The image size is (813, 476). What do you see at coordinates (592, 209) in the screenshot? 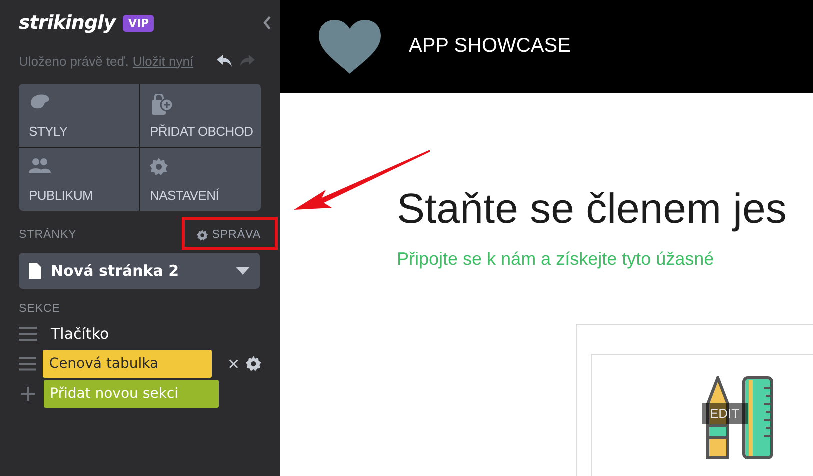
I see `page-heading: Staňte se členem jes` at bounding box center [592, 209].